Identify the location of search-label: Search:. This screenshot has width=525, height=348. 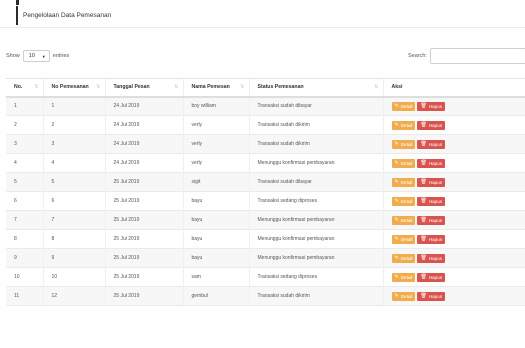
(417, 56).